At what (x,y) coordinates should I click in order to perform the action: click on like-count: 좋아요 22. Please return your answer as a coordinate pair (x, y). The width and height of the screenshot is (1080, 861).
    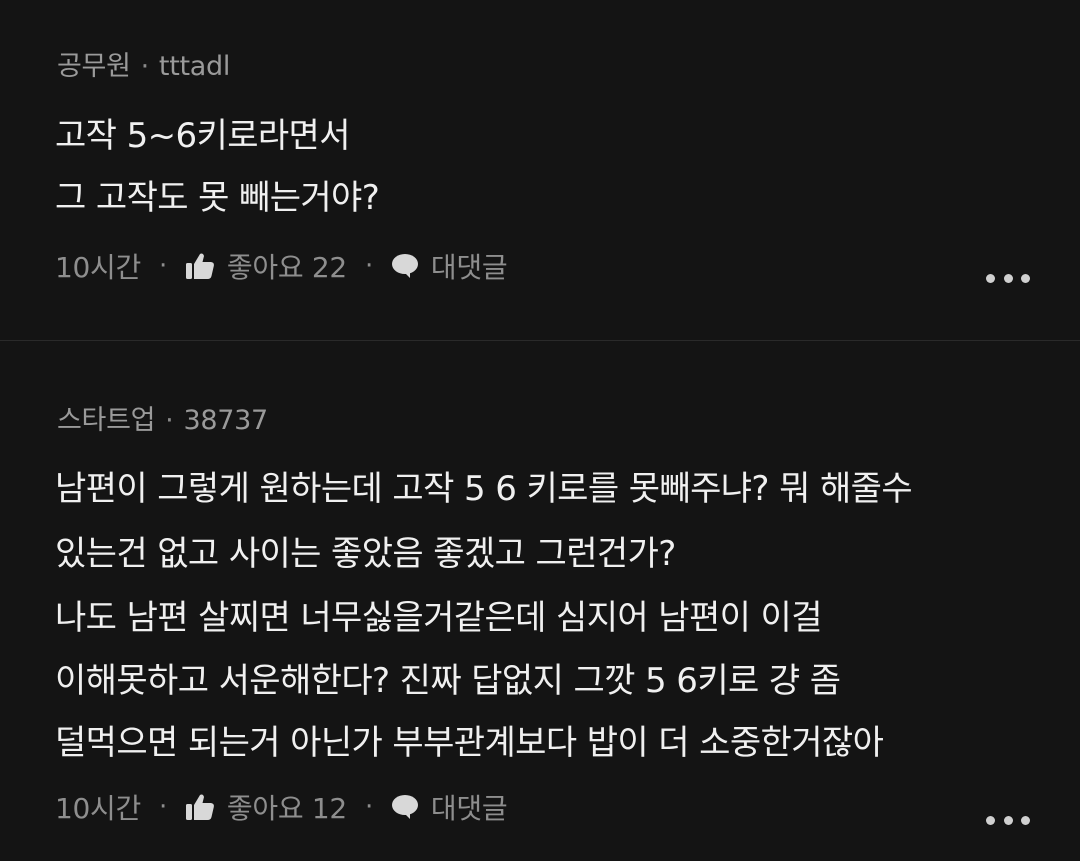
    Looking at the image, I should click on (286, 267).